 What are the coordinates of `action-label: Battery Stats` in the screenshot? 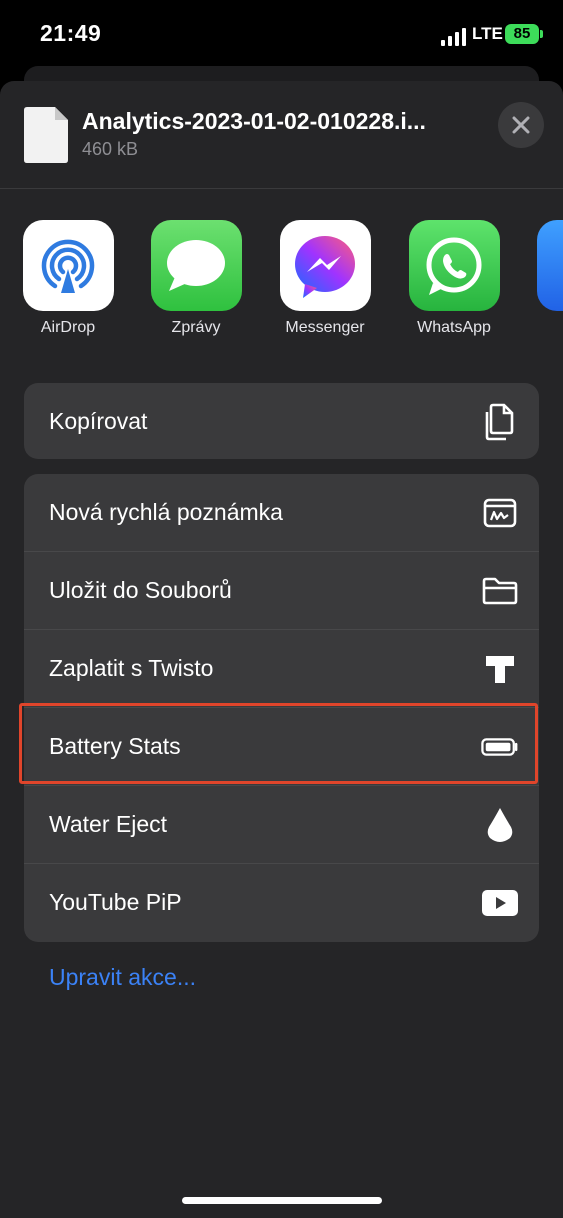 It's located at (115, 746).